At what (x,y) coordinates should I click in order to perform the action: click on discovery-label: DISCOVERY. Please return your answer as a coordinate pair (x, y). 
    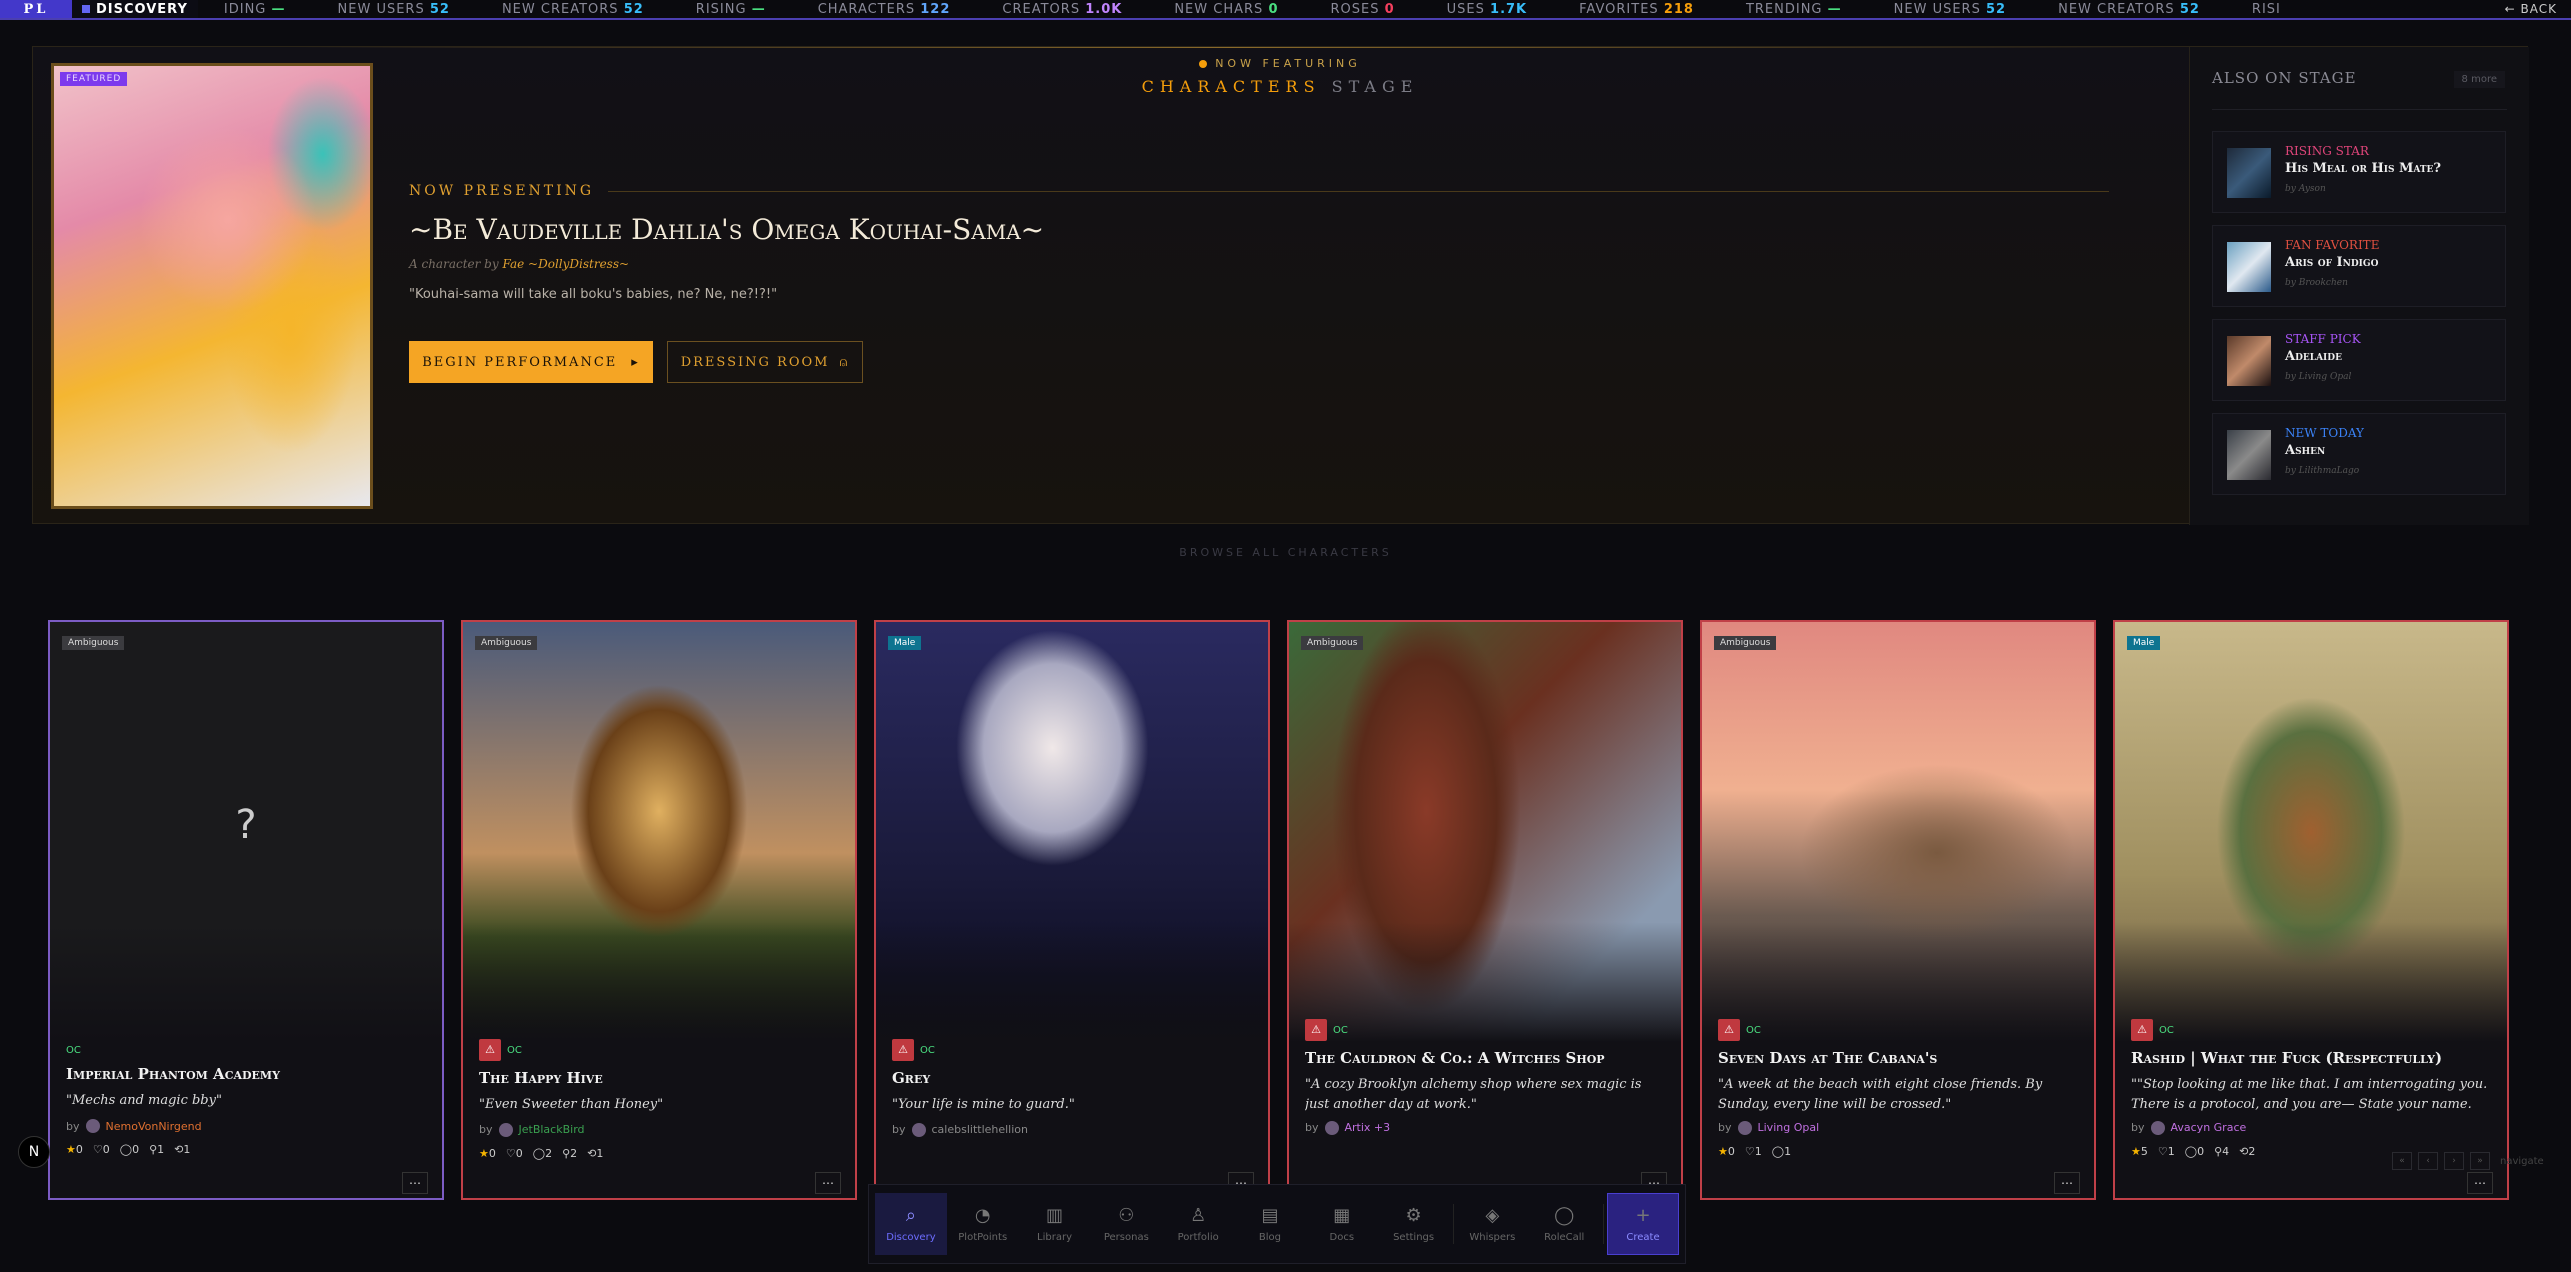
    Looking at the image, I should click on (135, 9).